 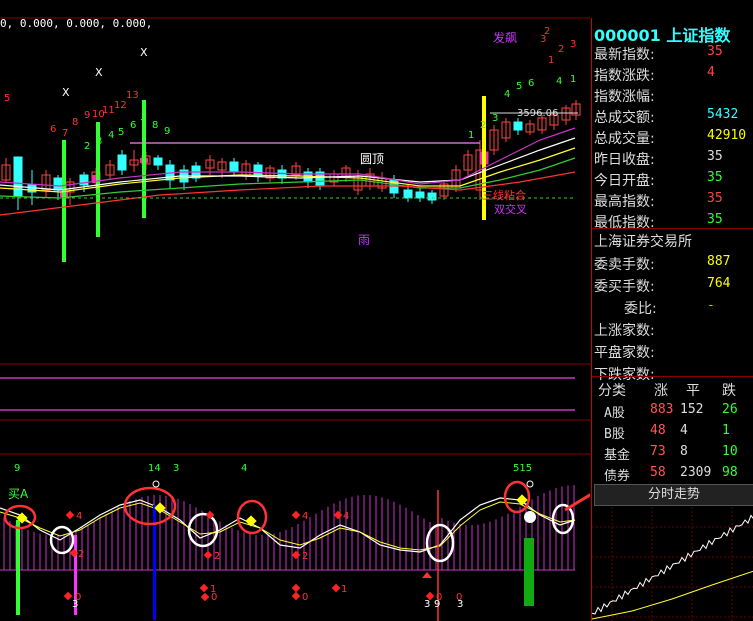 I want to click on quote-label: 最新指数:, so click(x=624, y=55).